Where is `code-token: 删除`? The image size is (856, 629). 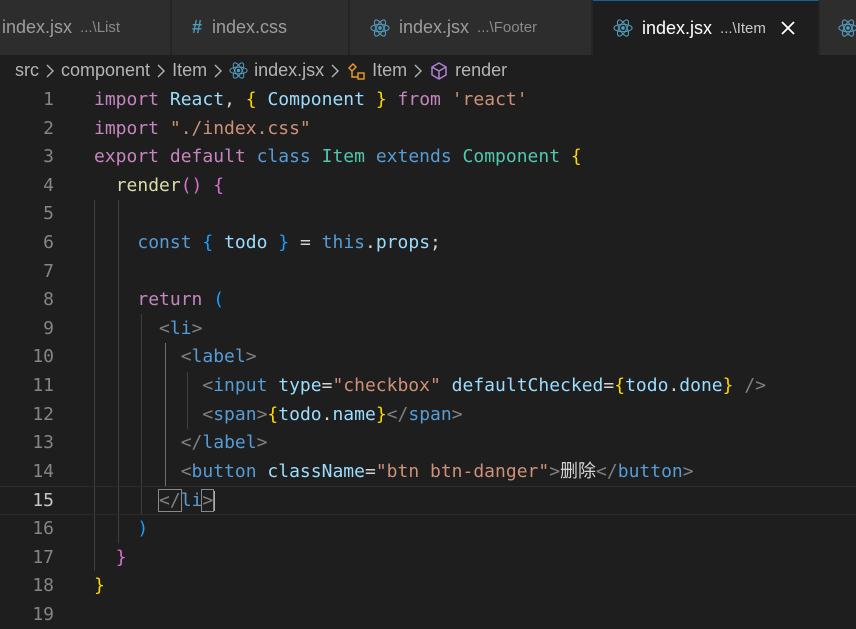
code-token: 删除 is located at coordinates (578, 471).